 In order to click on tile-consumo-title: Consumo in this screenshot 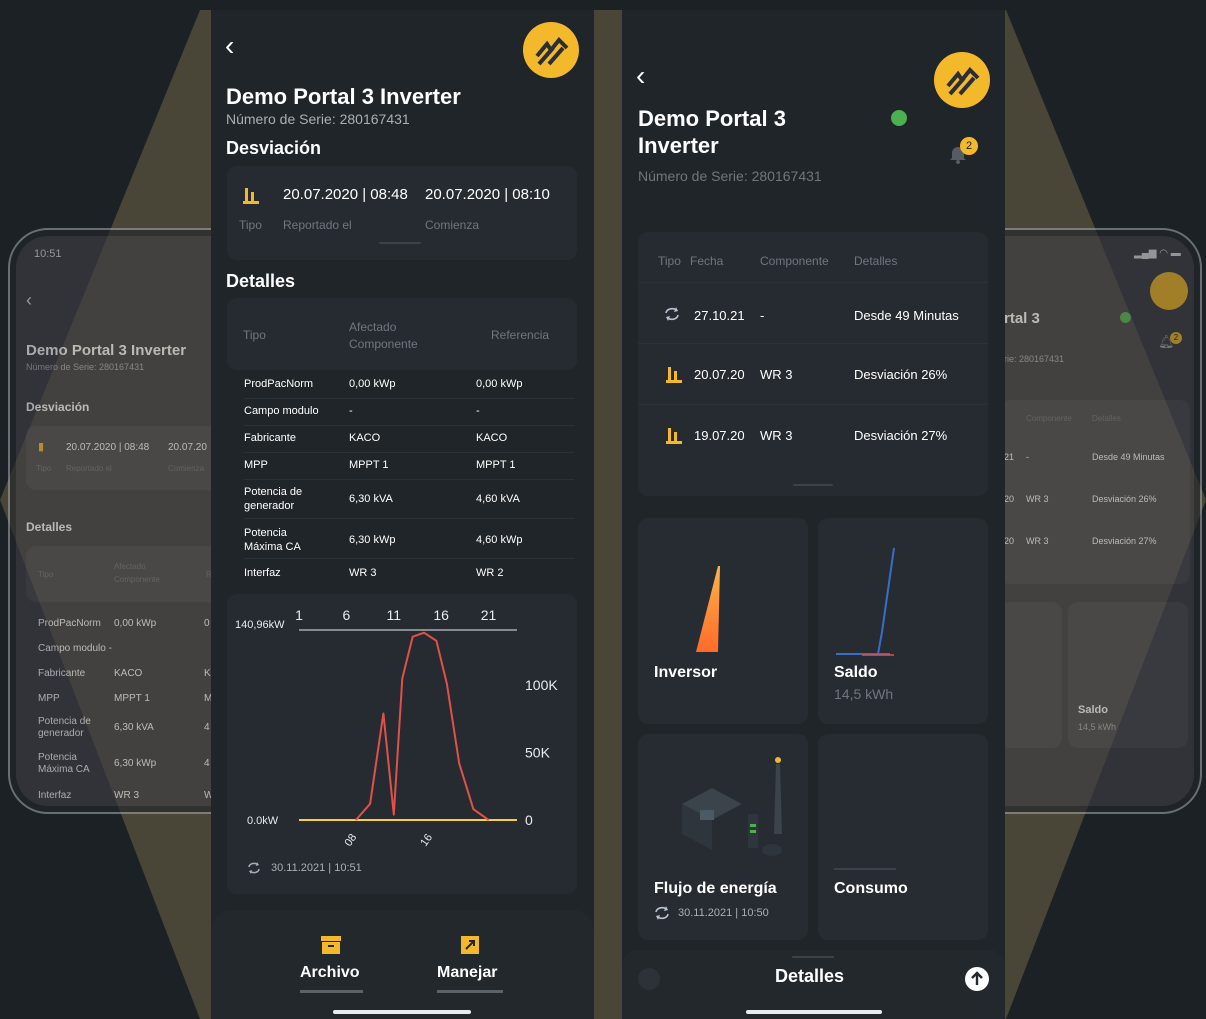, I will do `click(871, 888)`.